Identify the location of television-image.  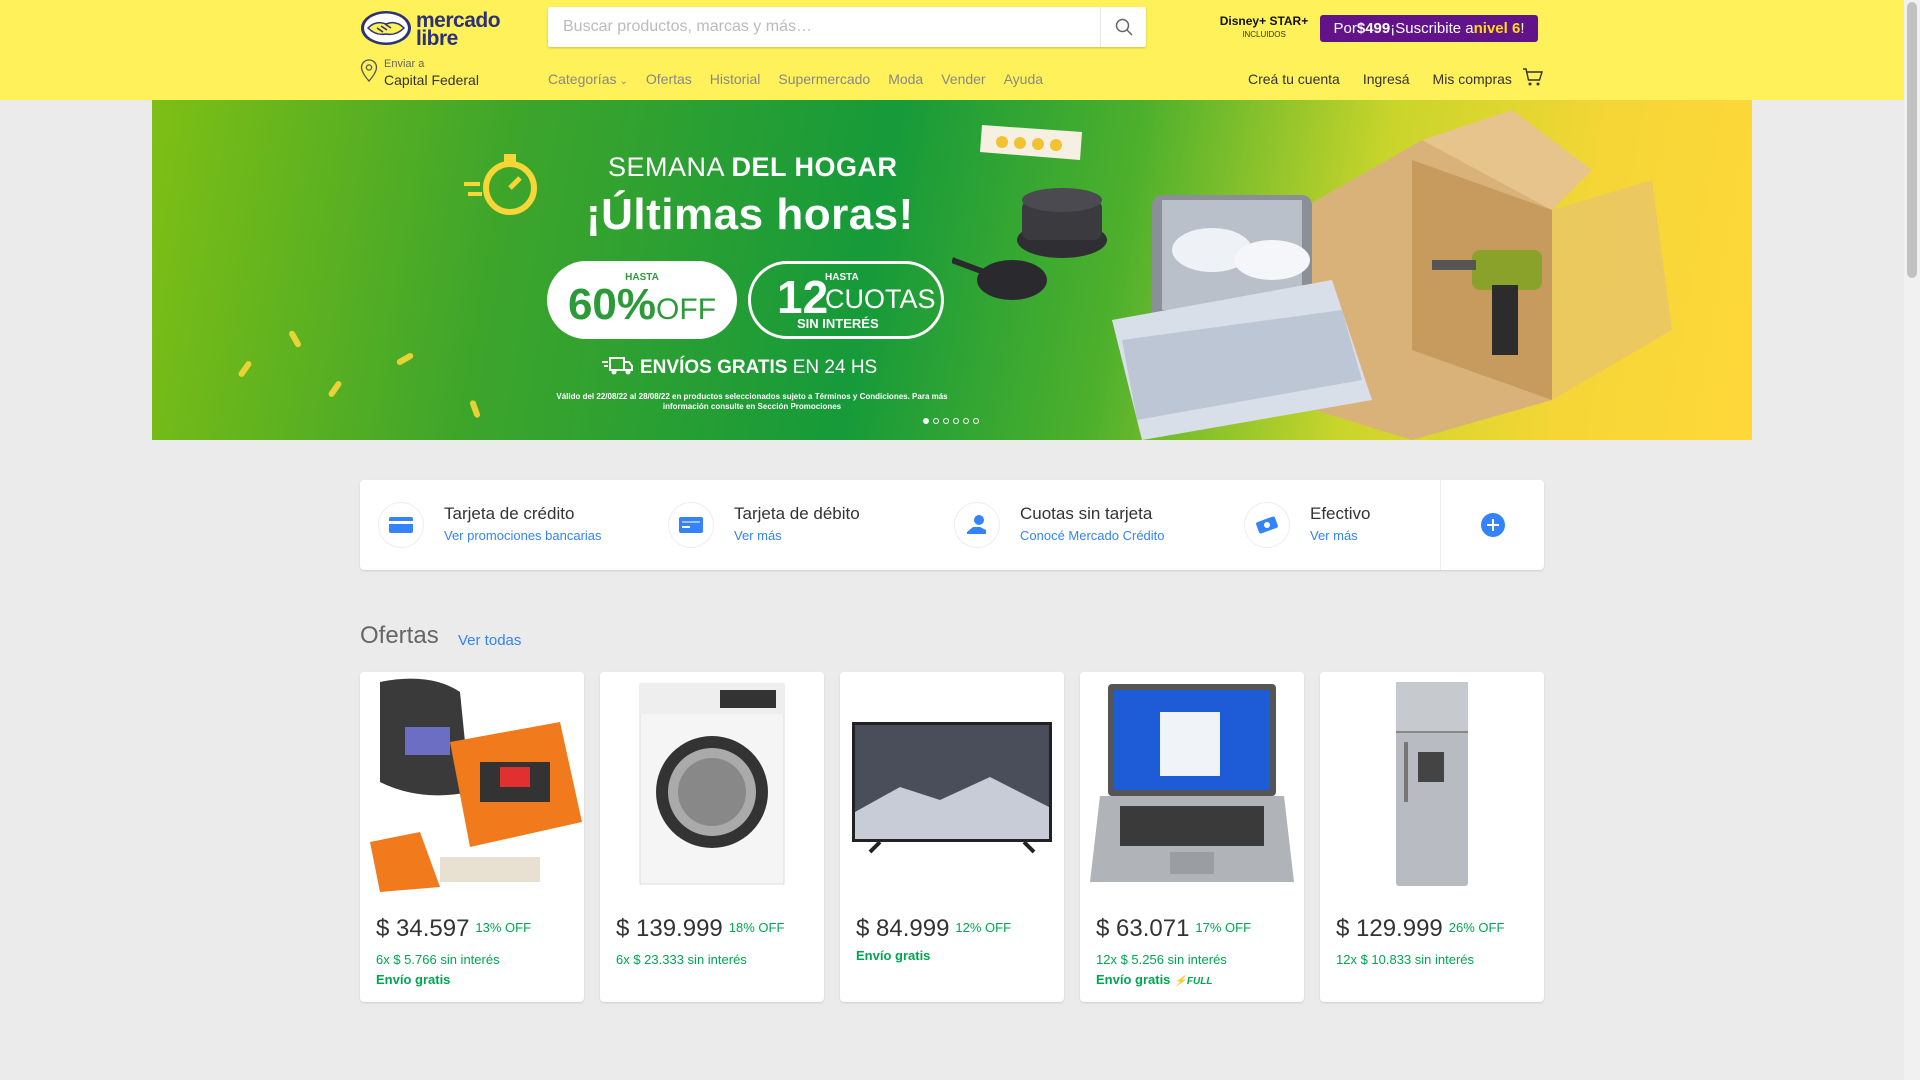
(952, 784).